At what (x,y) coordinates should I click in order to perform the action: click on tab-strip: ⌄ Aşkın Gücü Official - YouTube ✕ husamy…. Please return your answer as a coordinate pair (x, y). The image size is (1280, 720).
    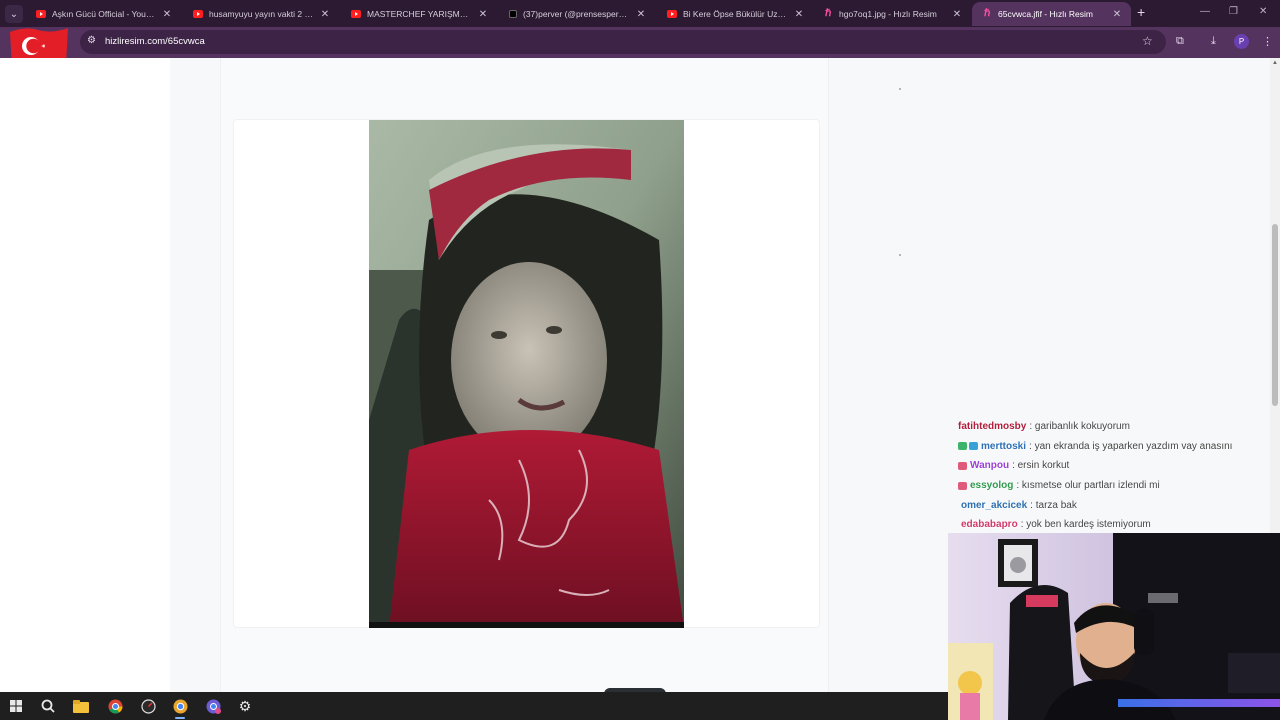
    Looking at the image, I should click on (640, 13).